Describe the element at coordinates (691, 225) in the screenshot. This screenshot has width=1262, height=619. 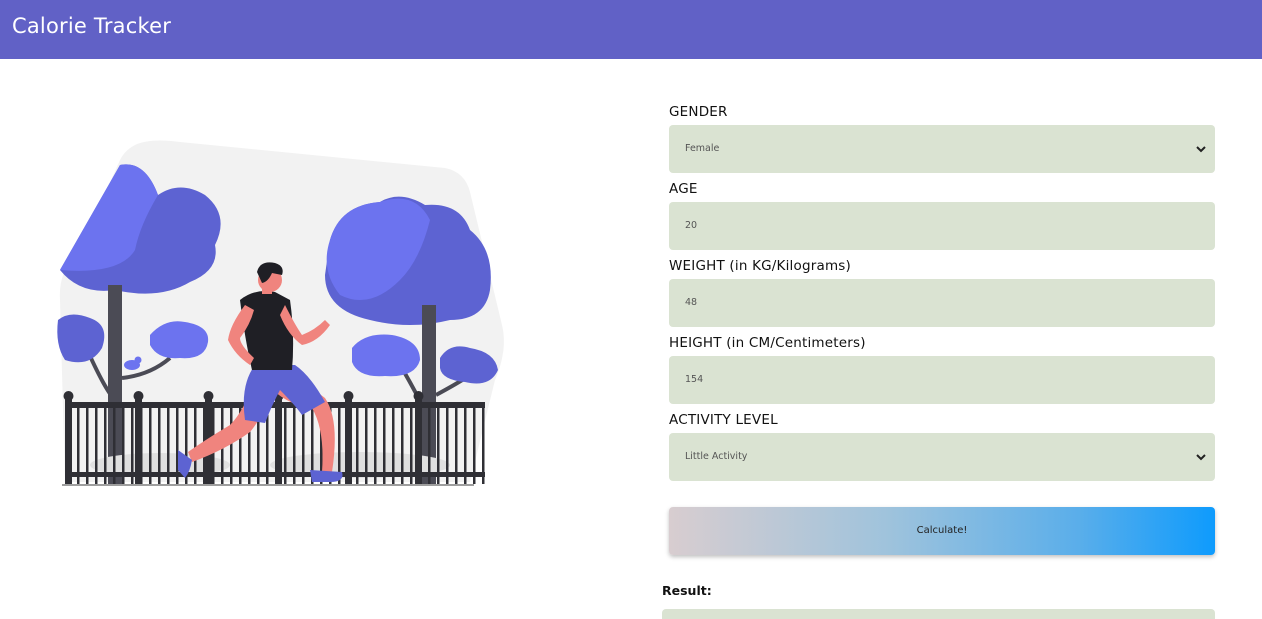
I see `age-input-value: 20` at that location.